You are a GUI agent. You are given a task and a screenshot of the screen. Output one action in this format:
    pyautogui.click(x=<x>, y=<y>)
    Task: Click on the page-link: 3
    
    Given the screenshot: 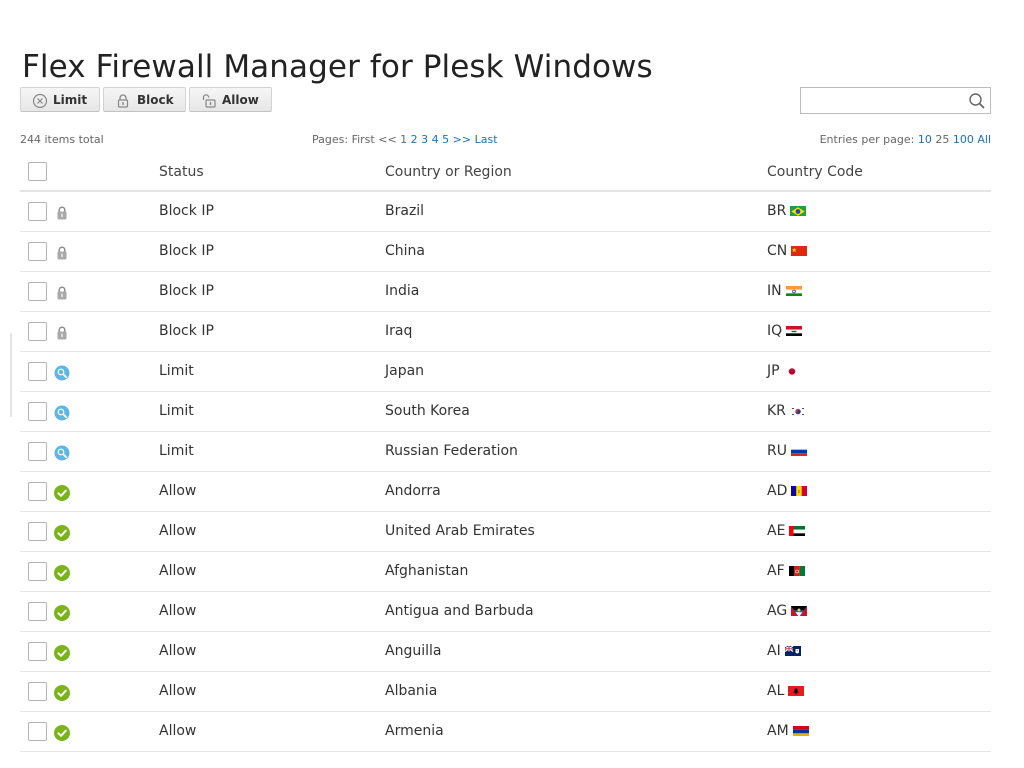 What is the action you would take?
    pyautogui.click(x=424, y=139)
    